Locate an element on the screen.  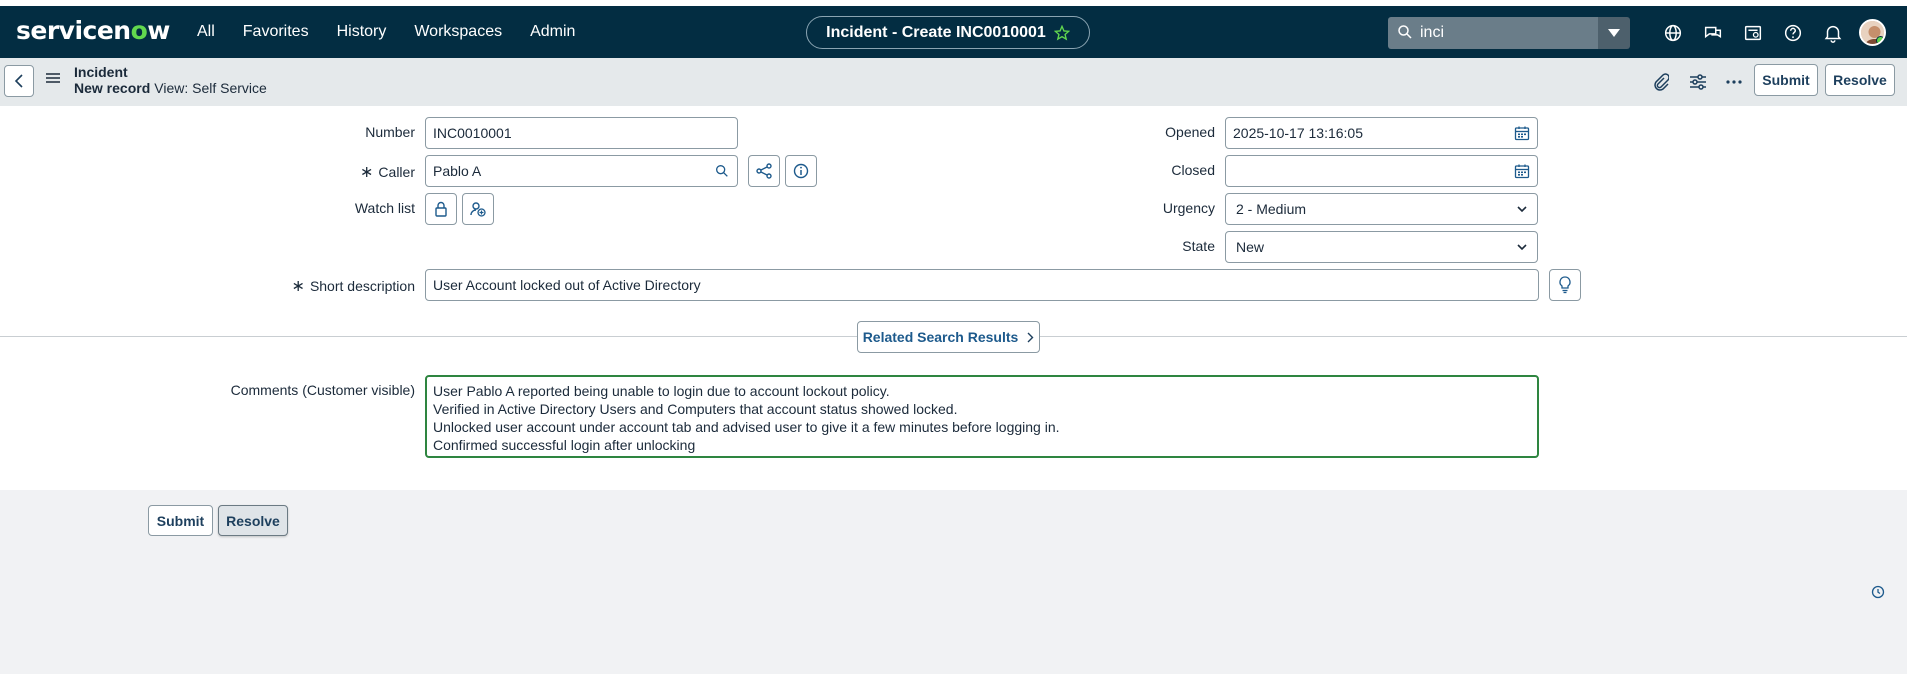
nav-admin: Admin is located at coordinates (552, 32).